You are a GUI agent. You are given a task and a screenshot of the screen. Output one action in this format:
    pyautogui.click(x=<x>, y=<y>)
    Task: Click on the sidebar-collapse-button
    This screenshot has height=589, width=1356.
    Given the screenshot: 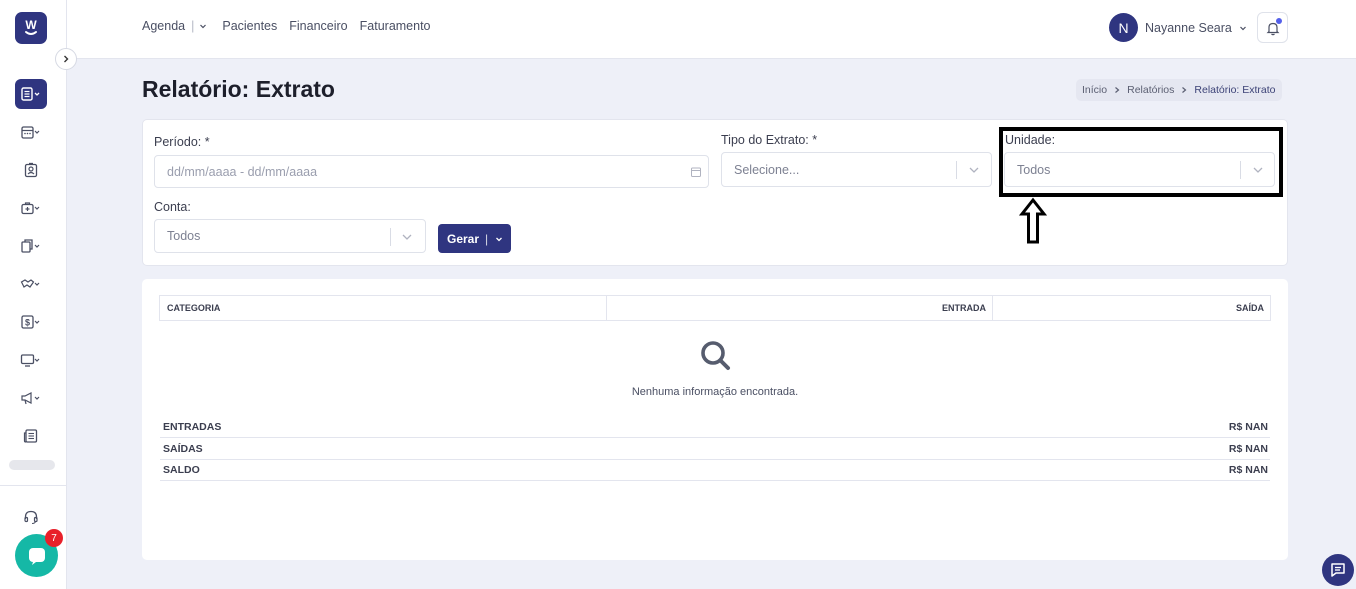 What is the action you would take?
    pyautogui.click(x=66, y=59)
    